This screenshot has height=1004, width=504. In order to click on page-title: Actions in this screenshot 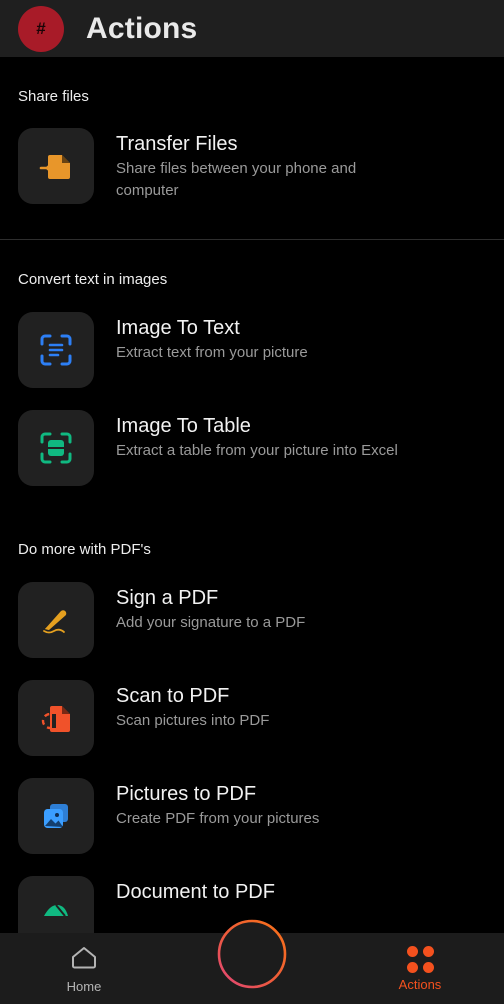, I will do `click(142, 28)`.